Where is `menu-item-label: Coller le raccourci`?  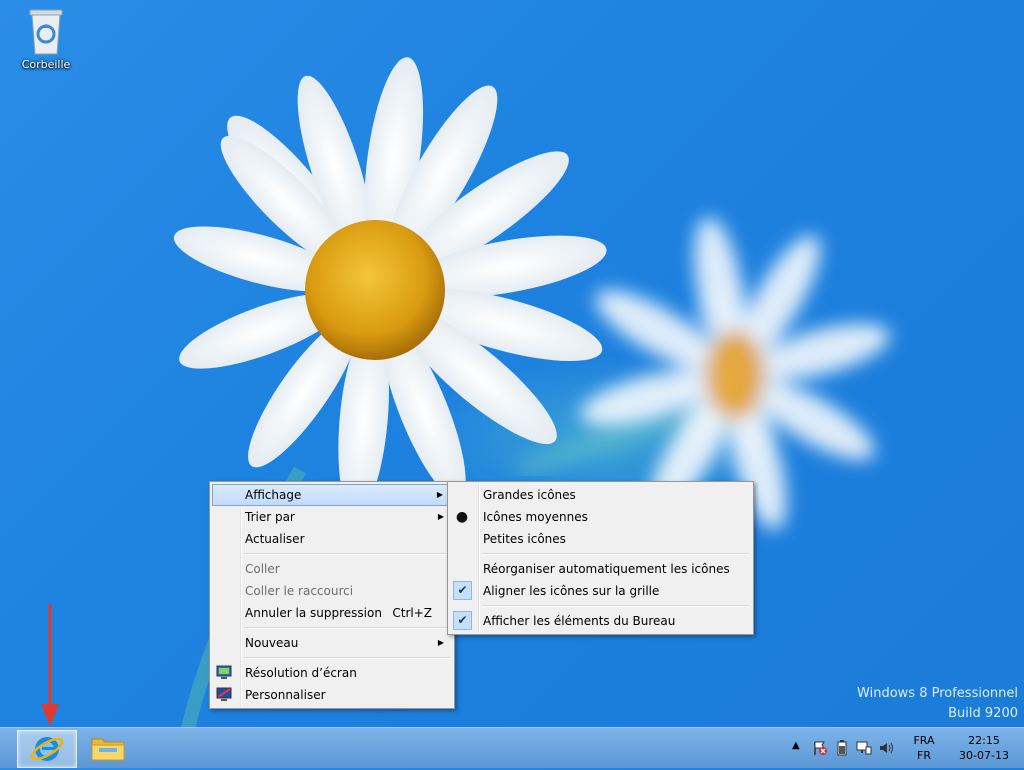
menu-item-label: Coller le raccourci is located at coordinates (299, 591).